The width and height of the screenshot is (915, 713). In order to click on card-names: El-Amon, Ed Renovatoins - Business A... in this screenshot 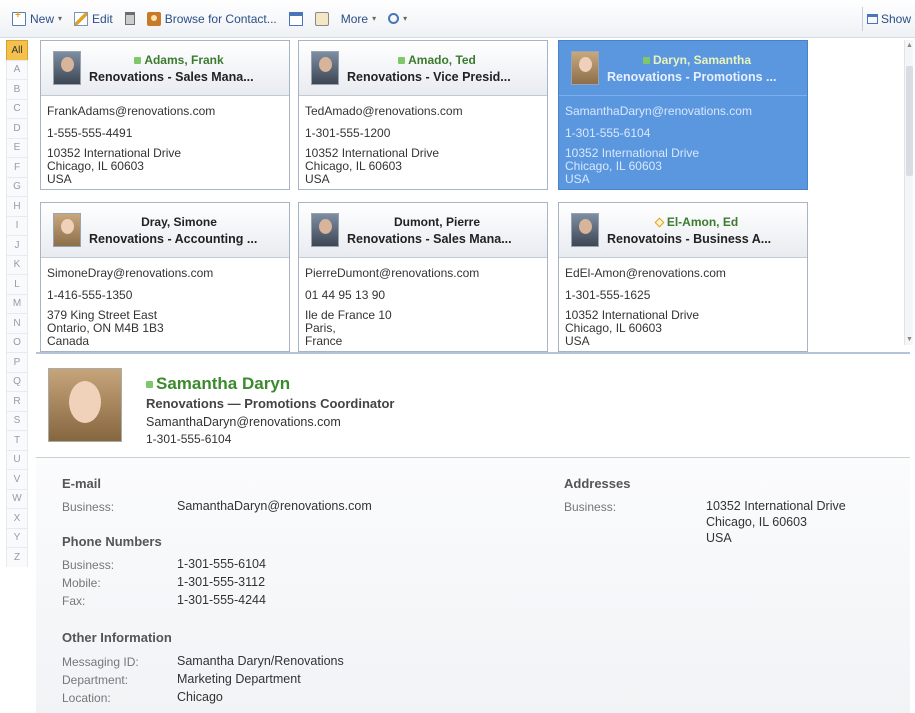, I will do `click(707, 230)`.